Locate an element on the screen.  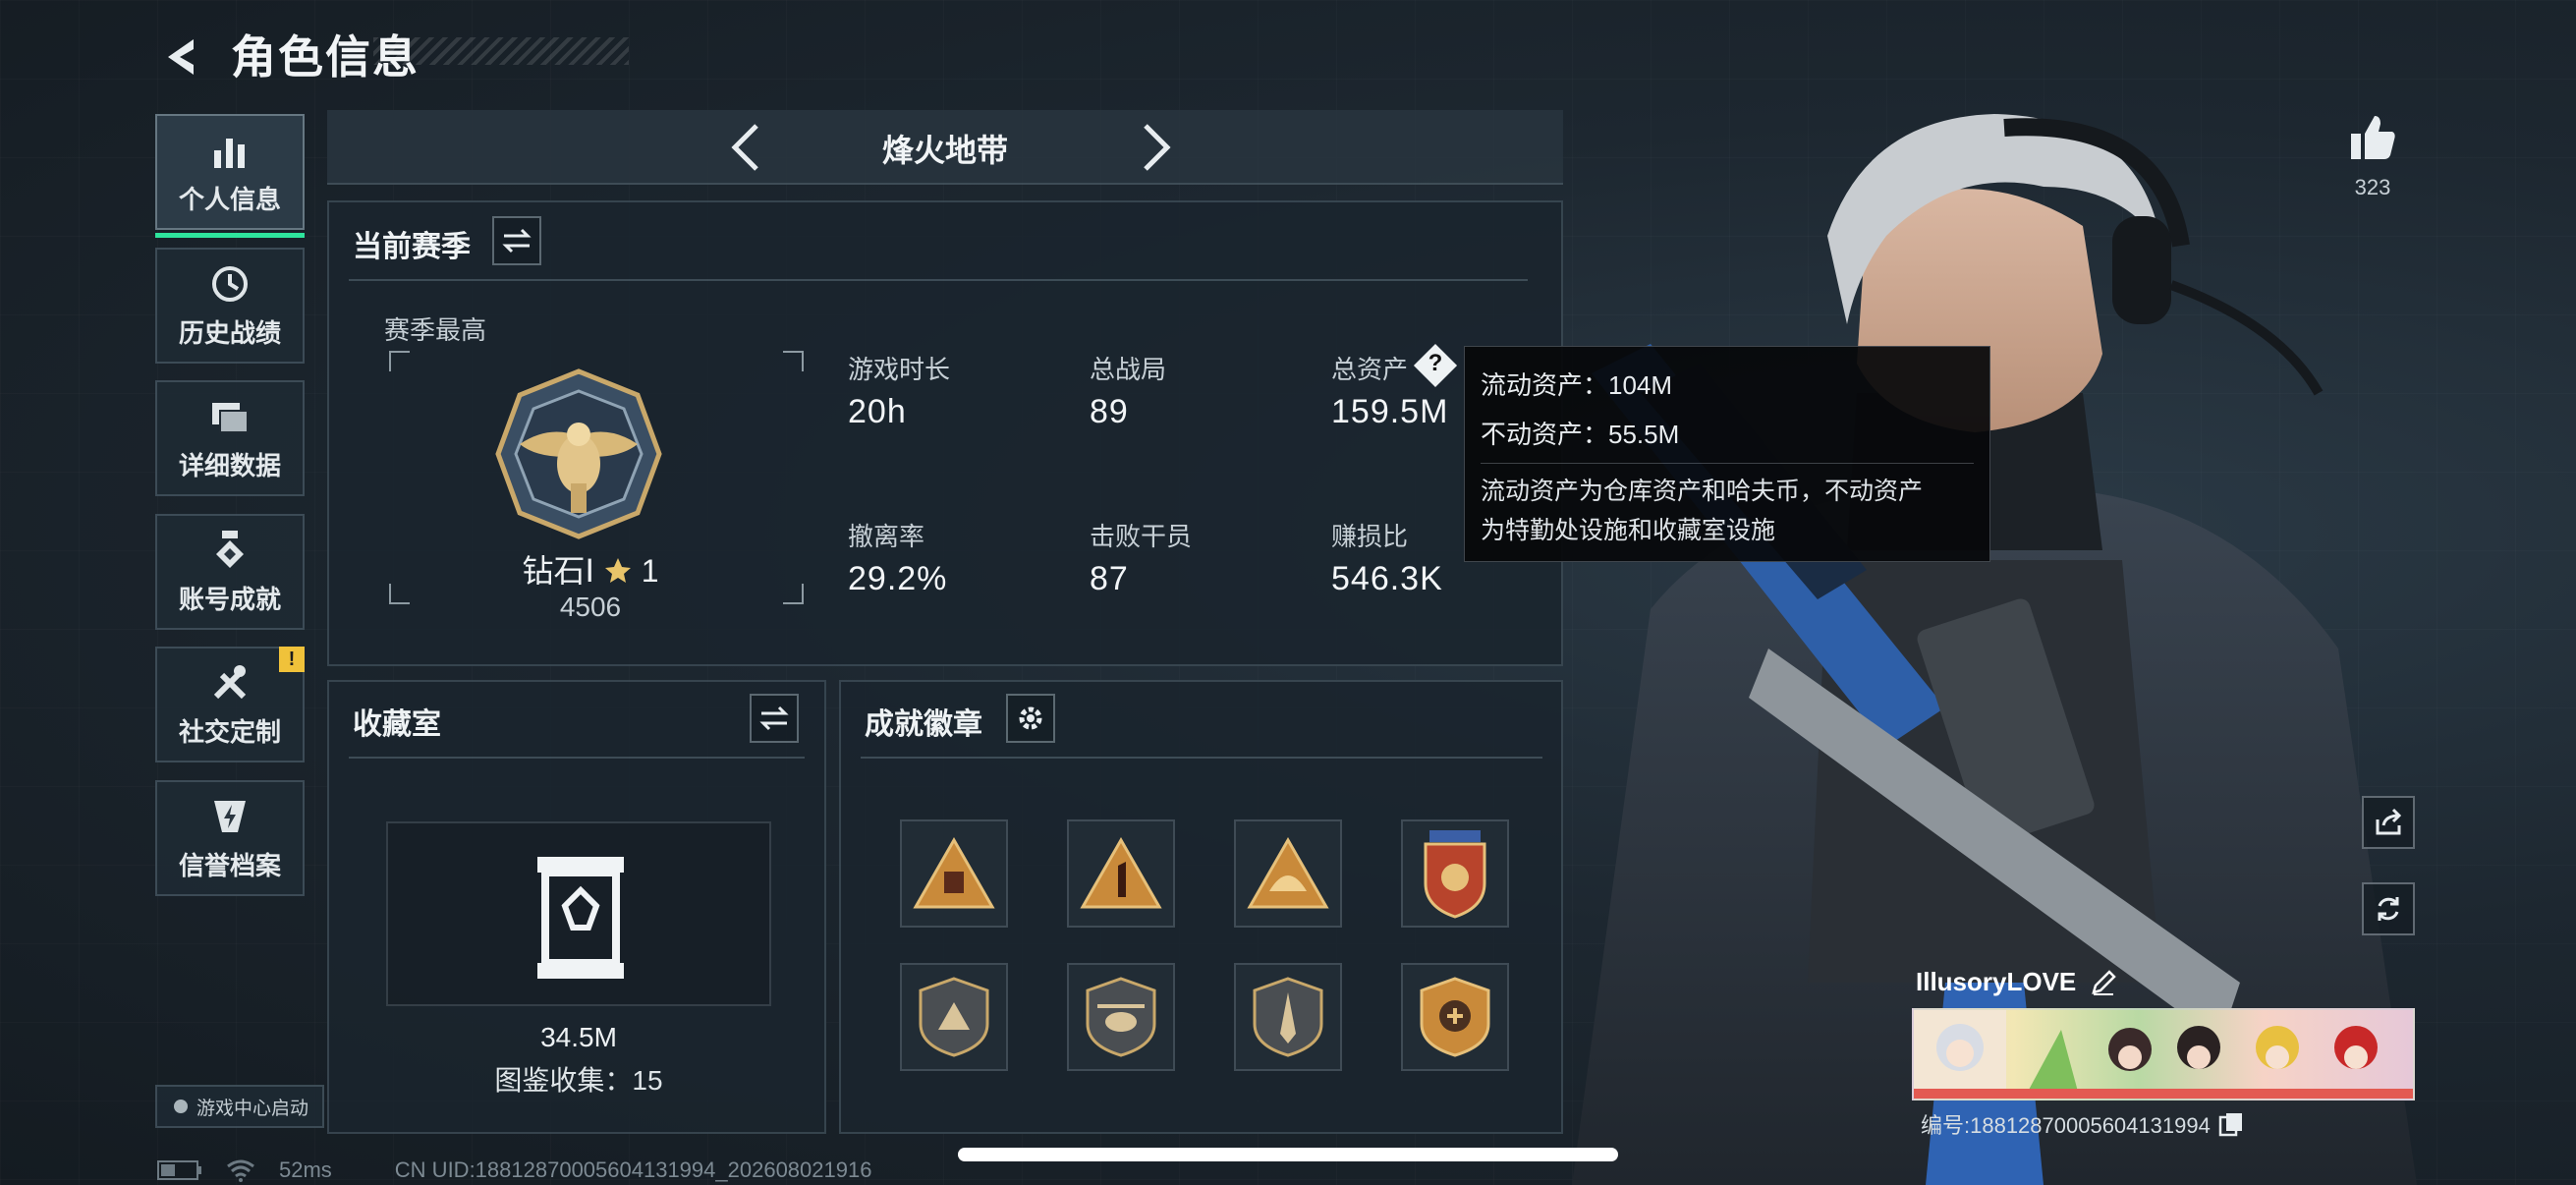
game-center-icon is located at coordinates (180, 1107).